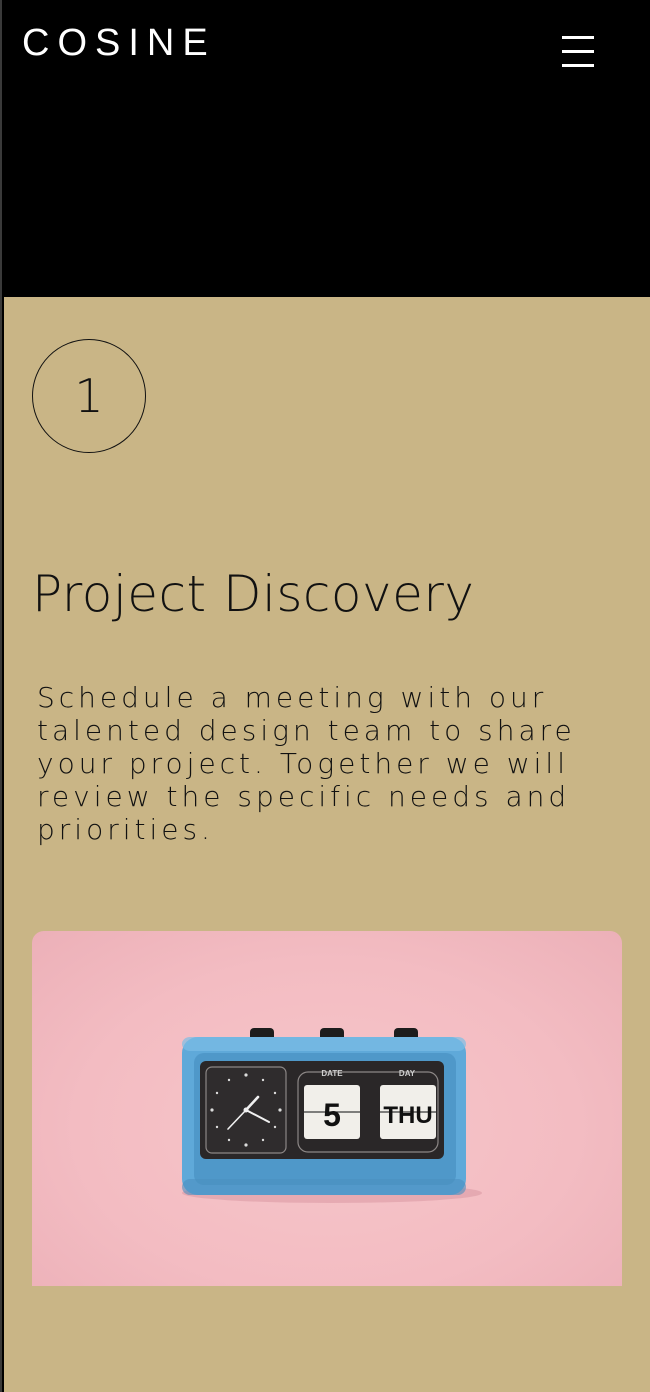 This screenshot has height=1392, width=650. Describe the element at coordinates (332, 1073) in the screenshot. I see `date-header-label: DATE` at that location.